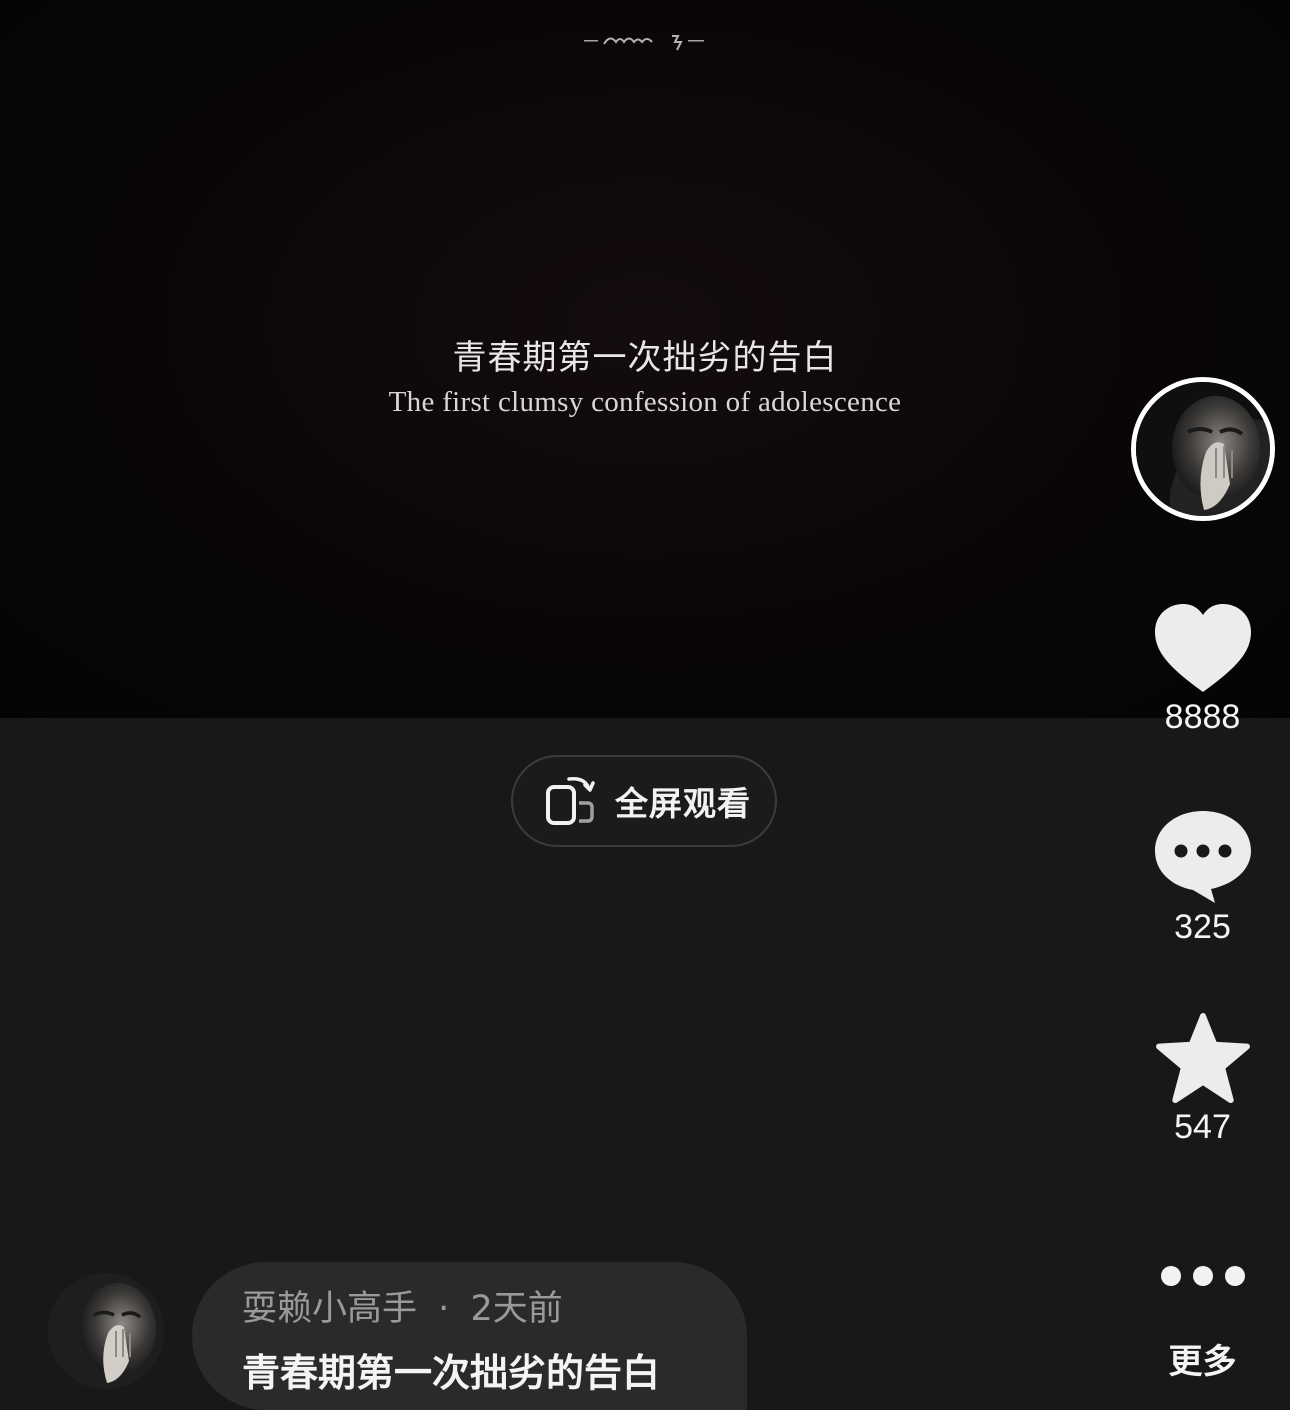  Describe the element at coordinates (329, 1309) in the screenshot. I see `author-name: 耍赖小高手` at that location.